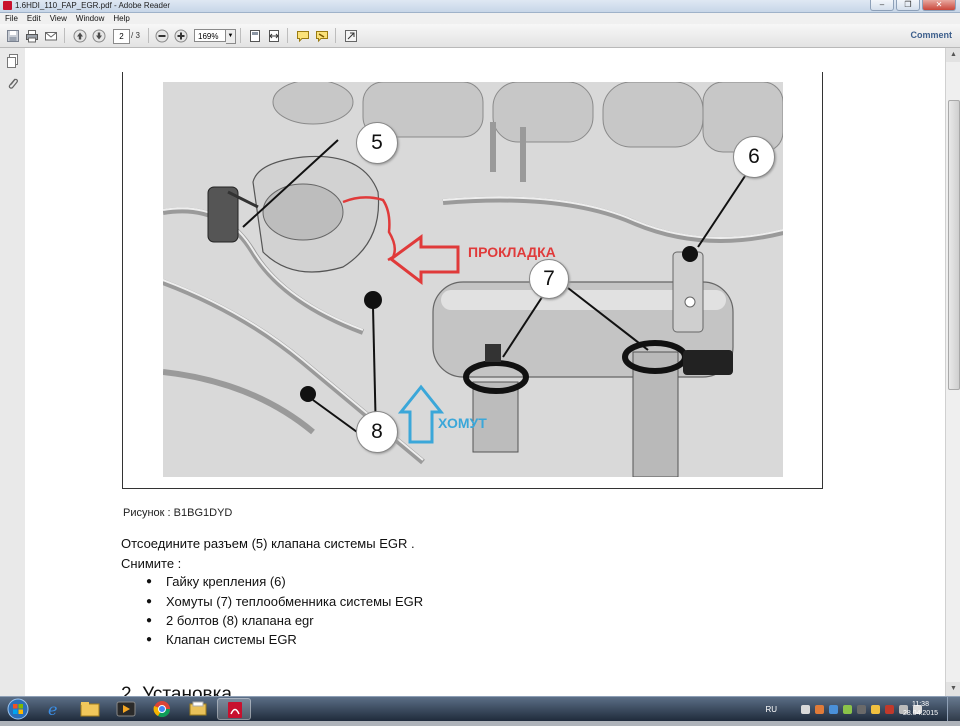 The height and width of the screenshot is (726, 960). Describe the element at coordinates (939, 5) in the screenshot. I see `close-button: ✕` at that location.